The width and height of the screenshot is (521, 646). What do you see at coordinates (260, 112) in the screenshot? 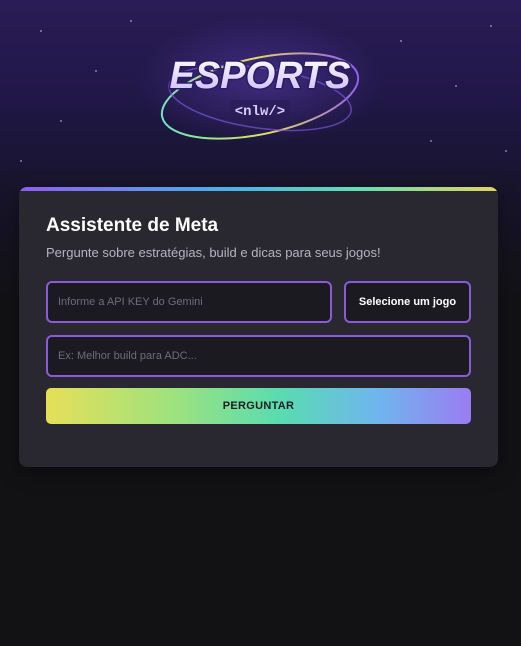
I see `logo-tag: <nlw/>` at bounding box center [260, 112].